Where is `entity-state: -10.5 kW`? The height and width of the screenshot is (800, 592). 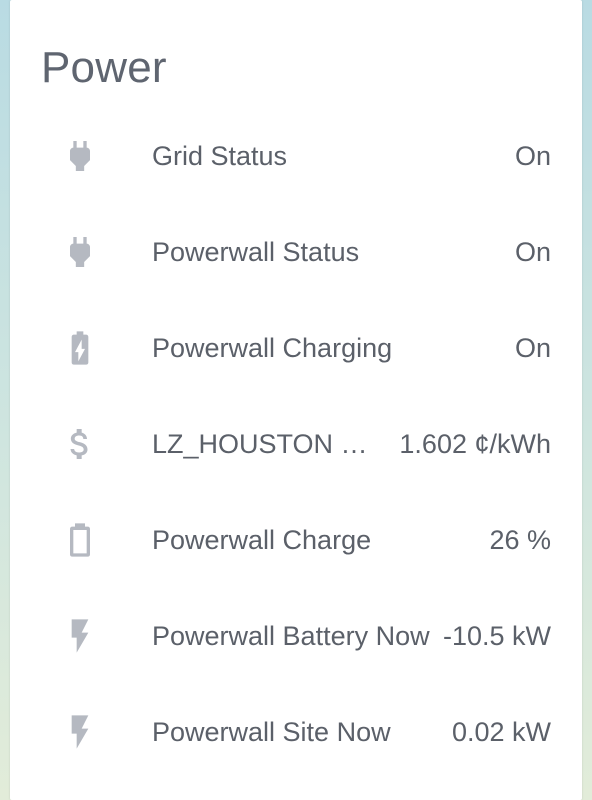 entity-state: -10.5 kW is located at coordinates (496, 636).